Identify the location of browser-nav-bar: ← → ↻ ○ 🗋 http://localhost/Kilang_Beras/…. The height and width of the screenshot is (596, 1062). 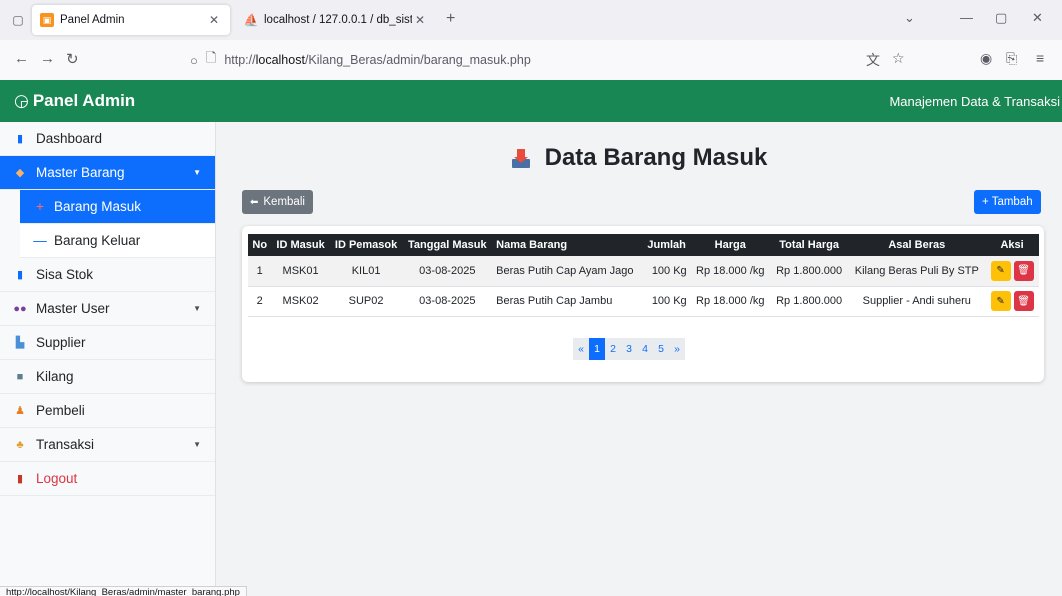
(531, 60).